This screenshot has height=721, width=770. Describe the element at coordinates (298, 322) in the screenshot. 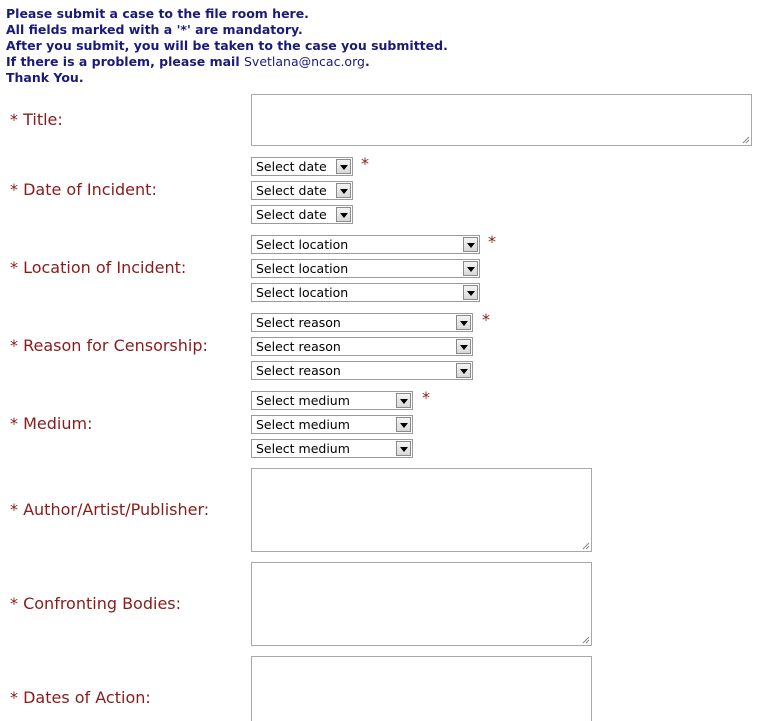

I see `reason-select-1-value: Select reason` at that location.